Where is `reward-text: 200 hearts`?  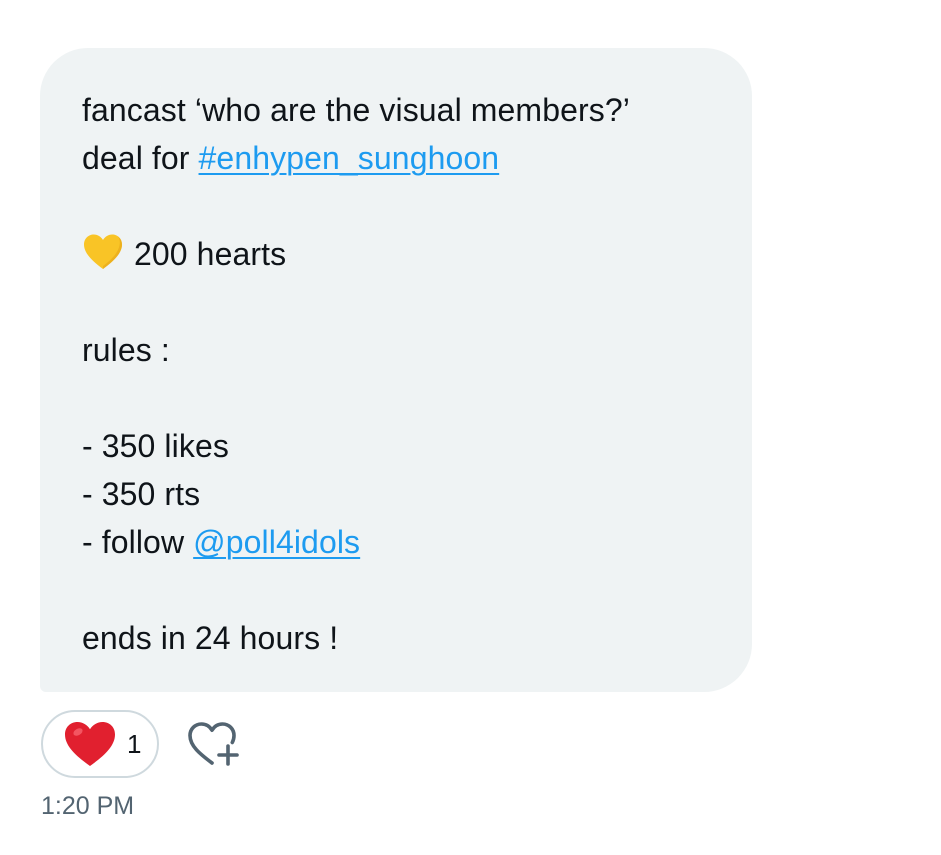 reward-text: 200 hearts is located at coordinates (210, 254).